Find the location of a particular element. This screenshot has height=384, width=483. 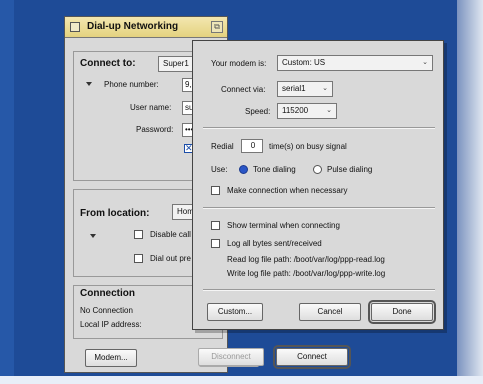

speed-label: Speed: is located at coordinates (258, 111).